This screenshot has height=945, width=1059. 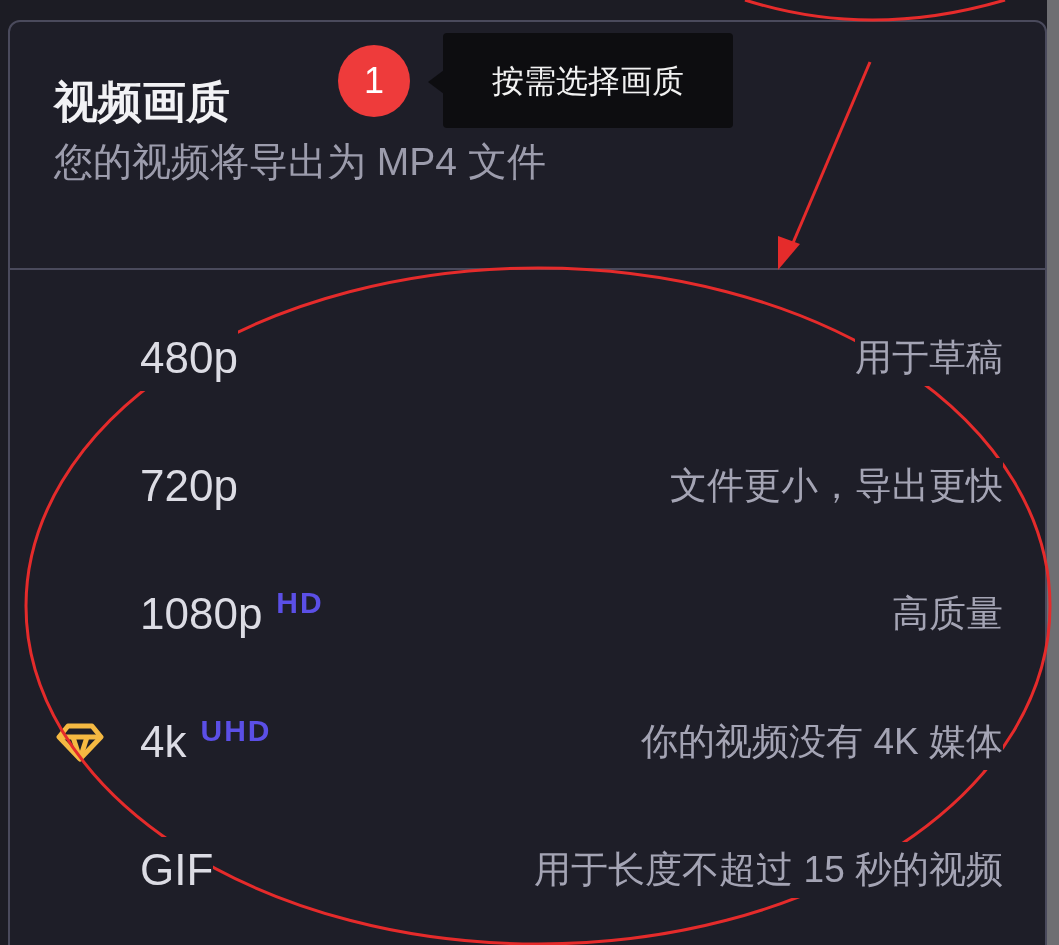 I want to click on quality-option: 4k UHD 你的视频没有 4K 媒体, so click(x=527, y=742).